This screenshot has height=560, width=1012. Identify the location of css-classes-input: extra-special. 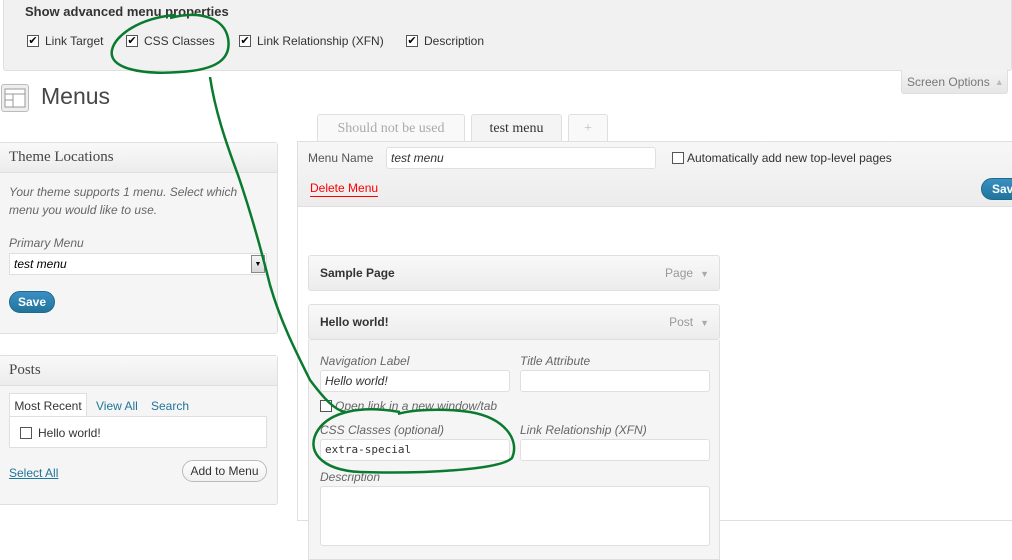
(415, 450).